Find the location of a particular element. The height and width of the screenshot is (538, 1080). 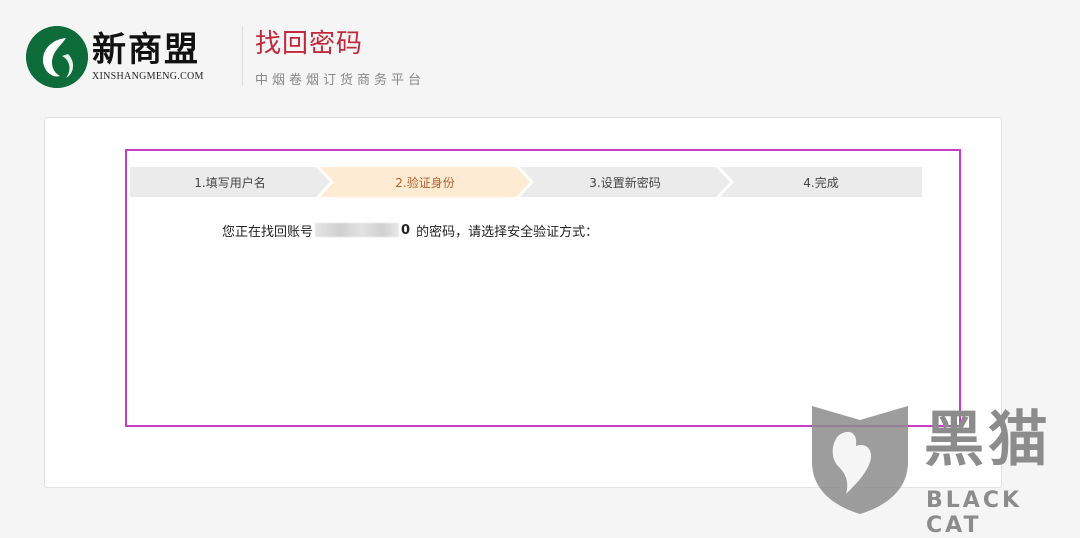

step-progress-bar: 1.填写用户名 2.验证身份 3.设置新密码 4.完成 is located at coordinates (526, 182).